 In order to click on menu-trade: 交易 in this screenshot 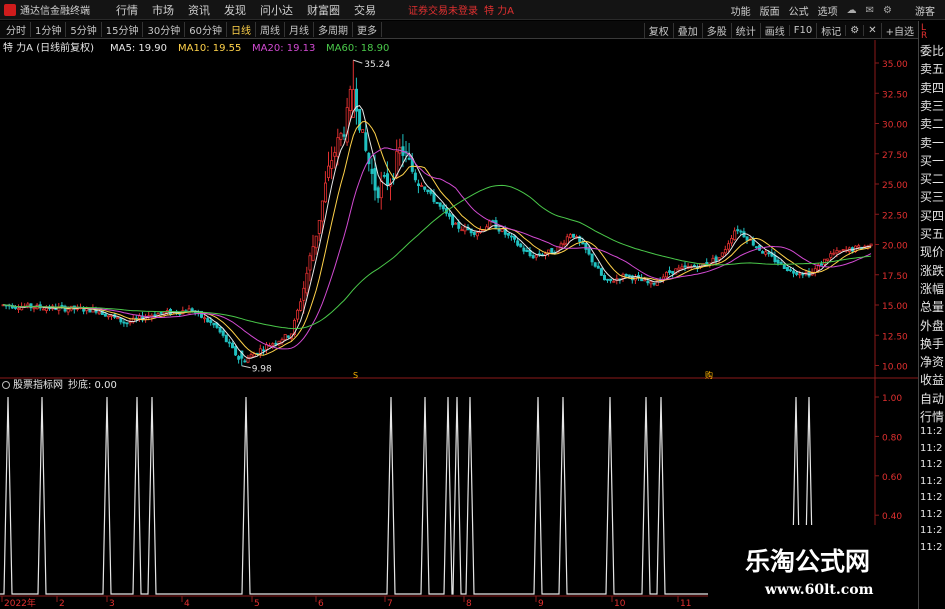, I will do `click(365, 10)`.